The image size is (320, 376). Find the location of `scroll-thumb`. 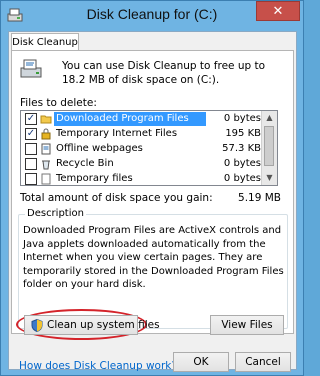

scroll-thumb is located at coordinates (269, 146).